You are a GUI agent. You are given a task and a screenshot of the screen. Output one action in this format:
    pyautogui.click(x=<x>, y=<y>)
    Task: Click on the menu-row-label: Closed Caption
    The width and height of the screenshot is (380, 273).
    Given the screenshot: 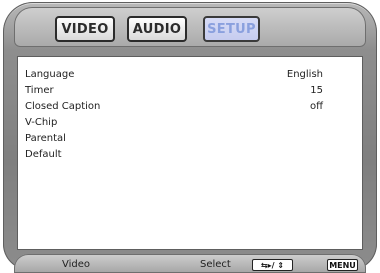 What is the action you would take?
    pyautogui.click(x=63, y=106)
    